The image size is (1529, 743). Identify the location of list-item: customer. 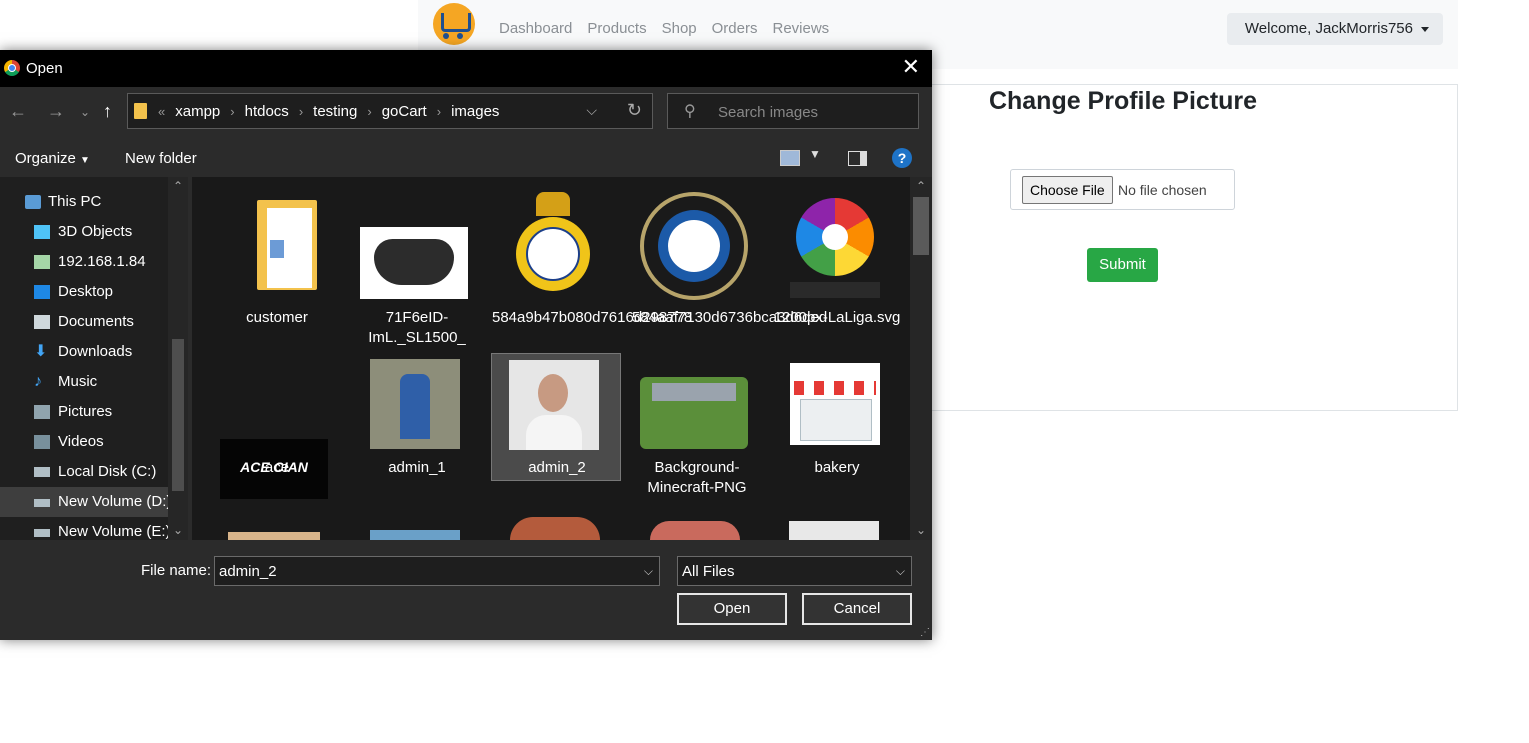
(277, 267).